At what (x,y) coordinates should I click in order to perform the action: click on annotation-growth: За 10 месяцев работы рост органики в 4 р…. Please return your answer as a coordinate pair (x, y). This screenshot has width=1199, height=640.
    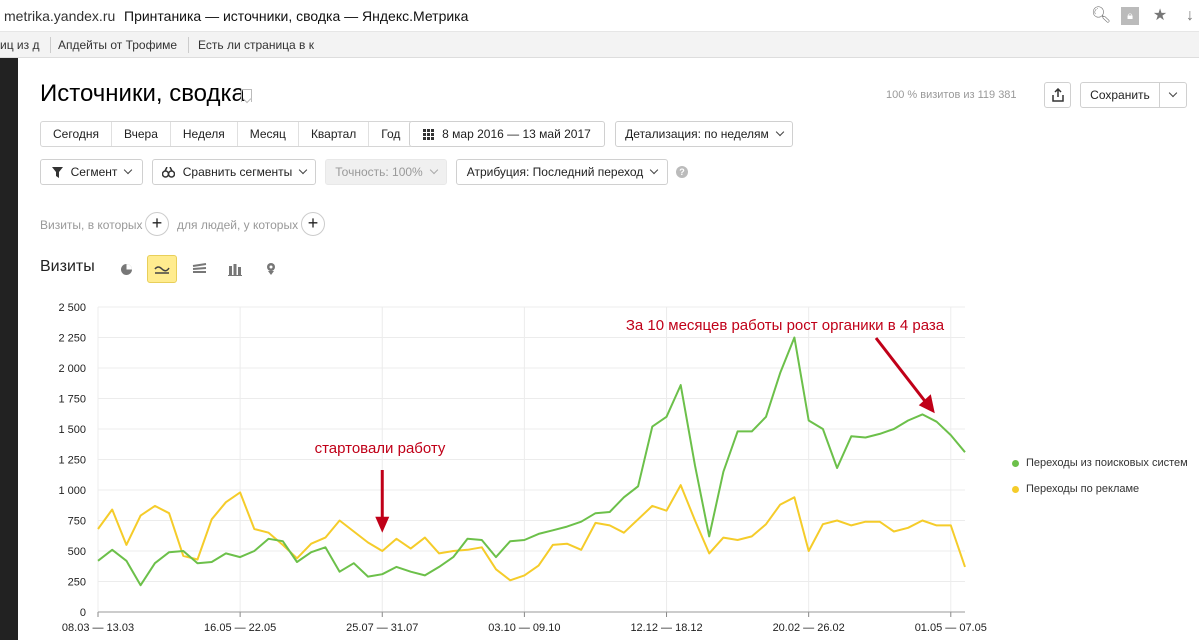
    Looking at the image, I should click on (785, 325).